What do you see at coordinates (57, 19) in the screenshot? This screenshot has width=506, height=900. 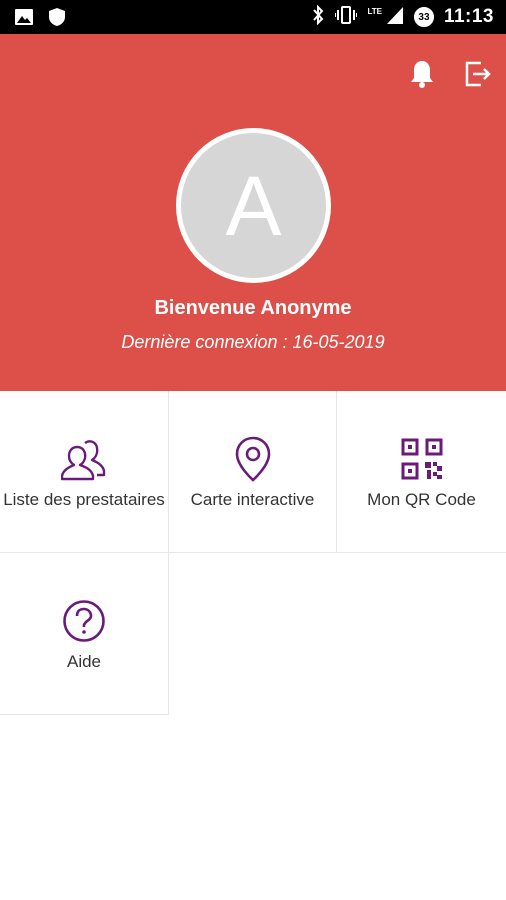 I see `shield-icon` at bounding box center [57, 19].